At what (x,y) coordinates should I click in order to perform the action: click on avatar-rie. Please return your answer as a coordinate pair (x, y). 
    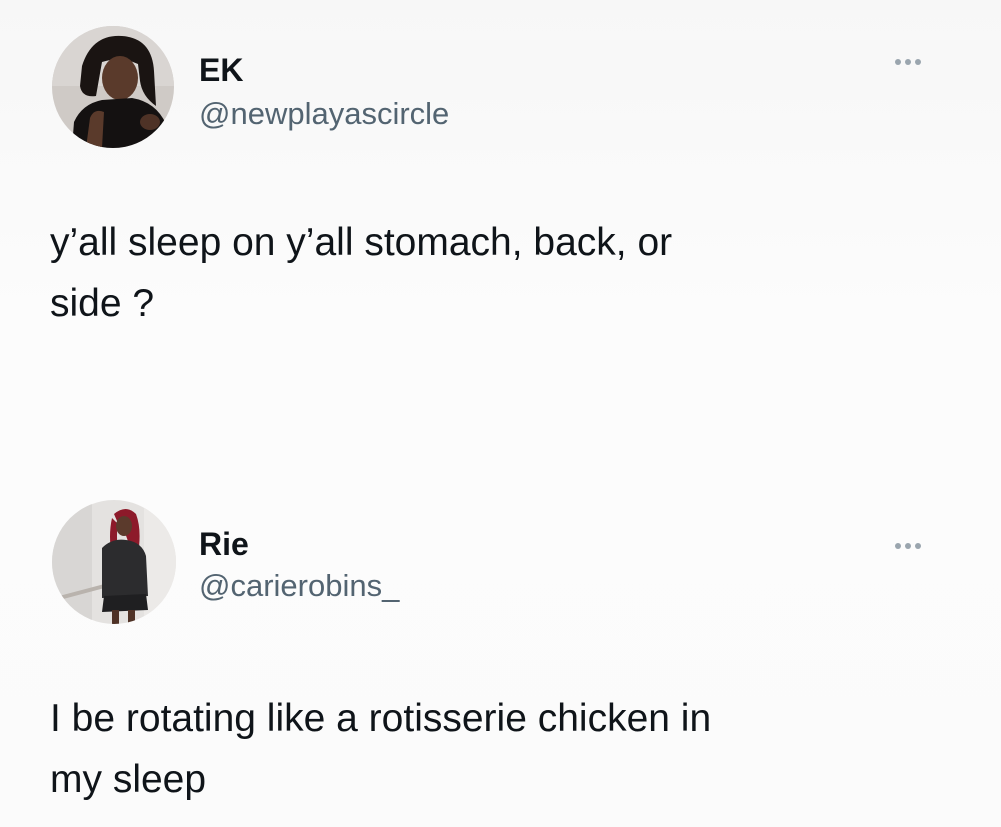
    Looking at the image, I should click on (114, 562).